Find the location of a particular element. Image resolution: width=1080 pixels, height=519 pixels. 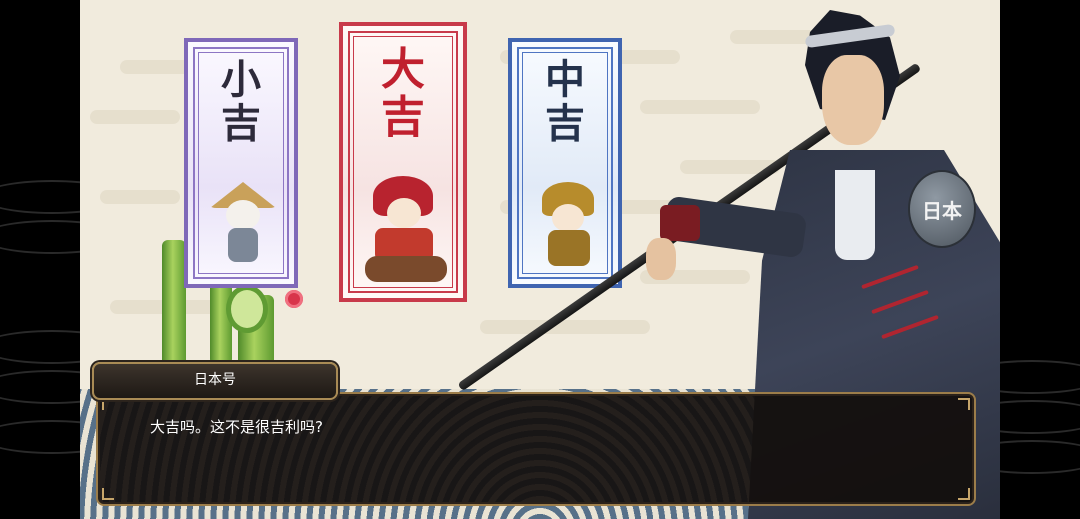

fortune-banner-middle: 中 吉 is located at coordinates (565, 163).